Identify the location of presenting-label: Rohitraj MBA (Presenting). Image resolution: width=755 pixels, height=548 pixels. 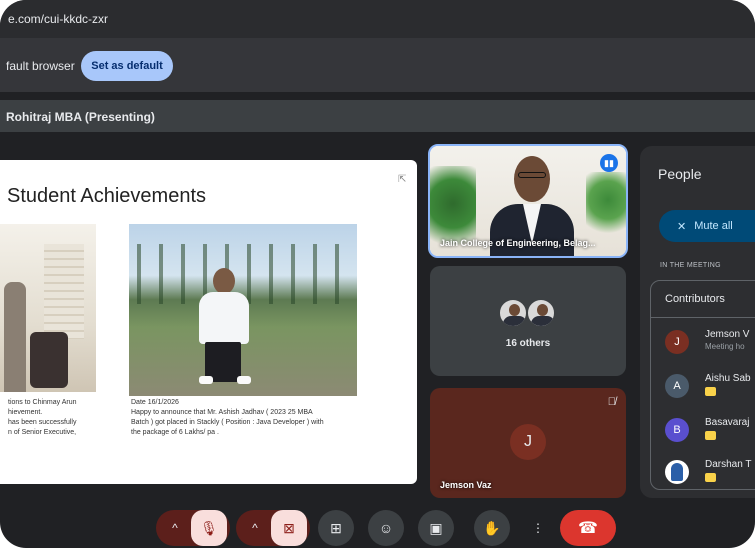
(80, 117).